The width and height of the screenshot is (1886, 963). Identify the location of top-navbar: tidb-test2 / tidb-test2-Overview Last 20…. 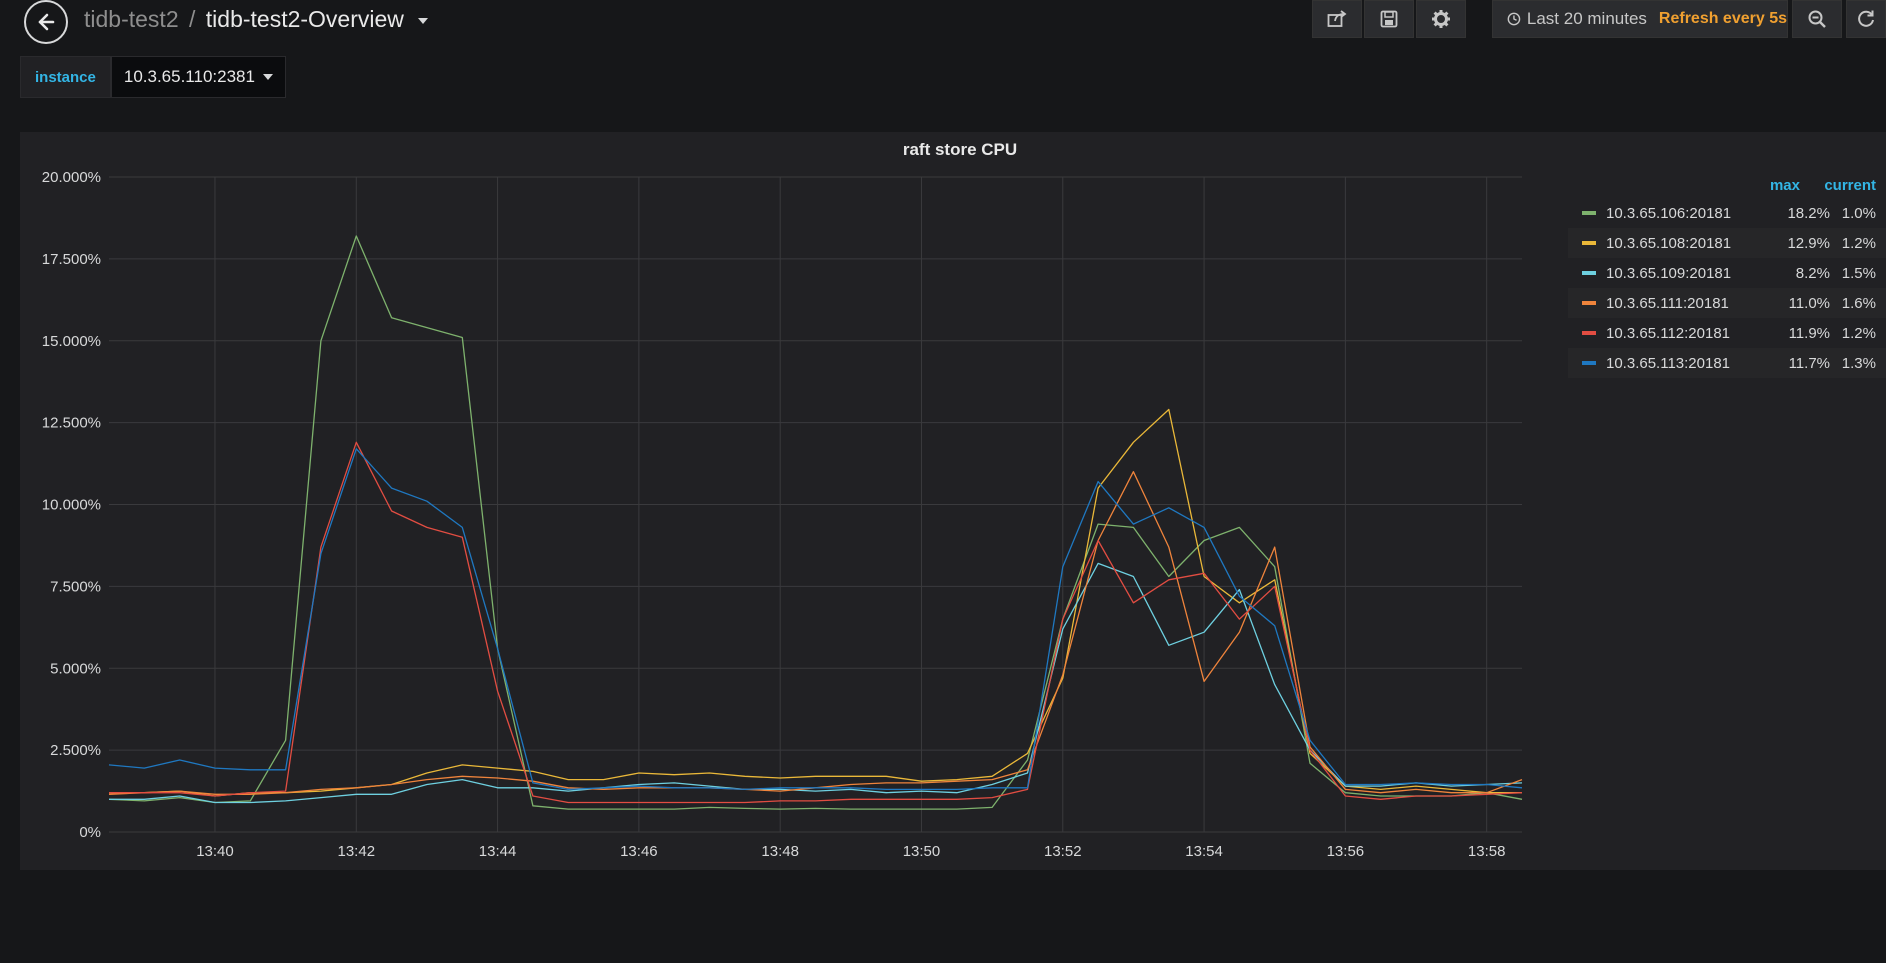
(943, 22).